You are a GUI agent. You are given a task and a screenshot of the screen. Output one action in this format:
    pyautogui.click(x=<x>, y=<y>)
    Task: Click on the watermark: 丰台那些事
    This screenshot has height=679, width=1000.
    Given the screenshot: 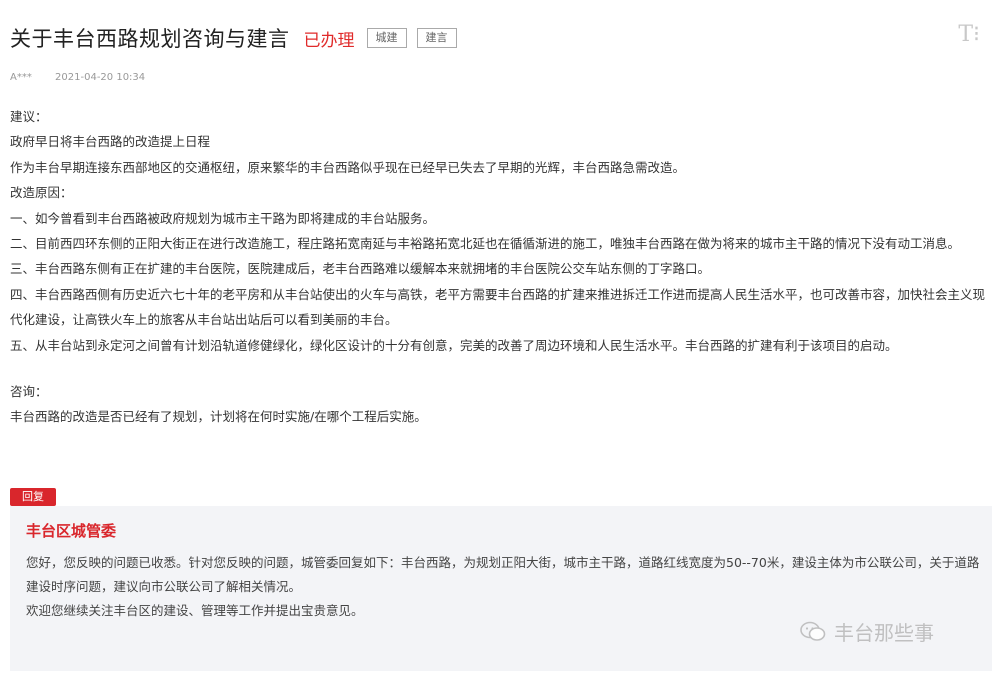 What is the action you would take?
    pyautogui.click(x=867, y=631)
    